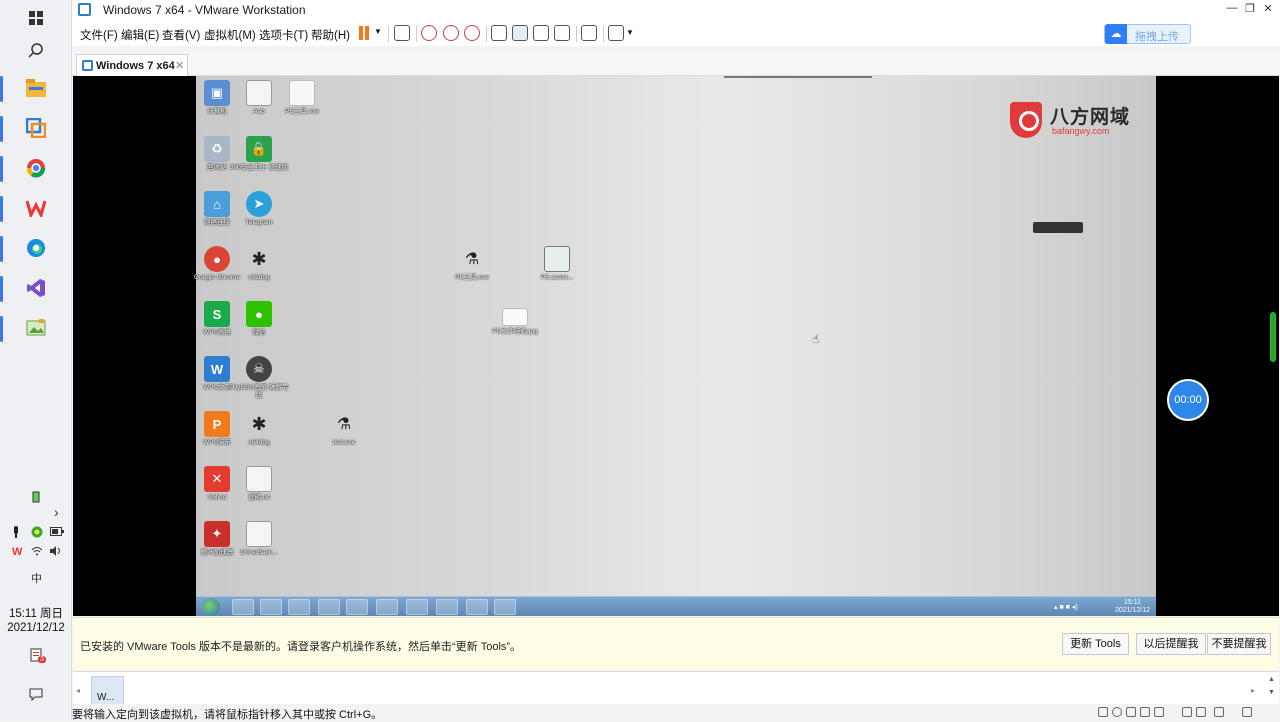 Image resolution: width=1280 pixels, height=722 pixels. What do you see at coordinates (181, 35) in the screenshot?
I see `menu-view: 查看(V)` at bounding box center [181, 35].